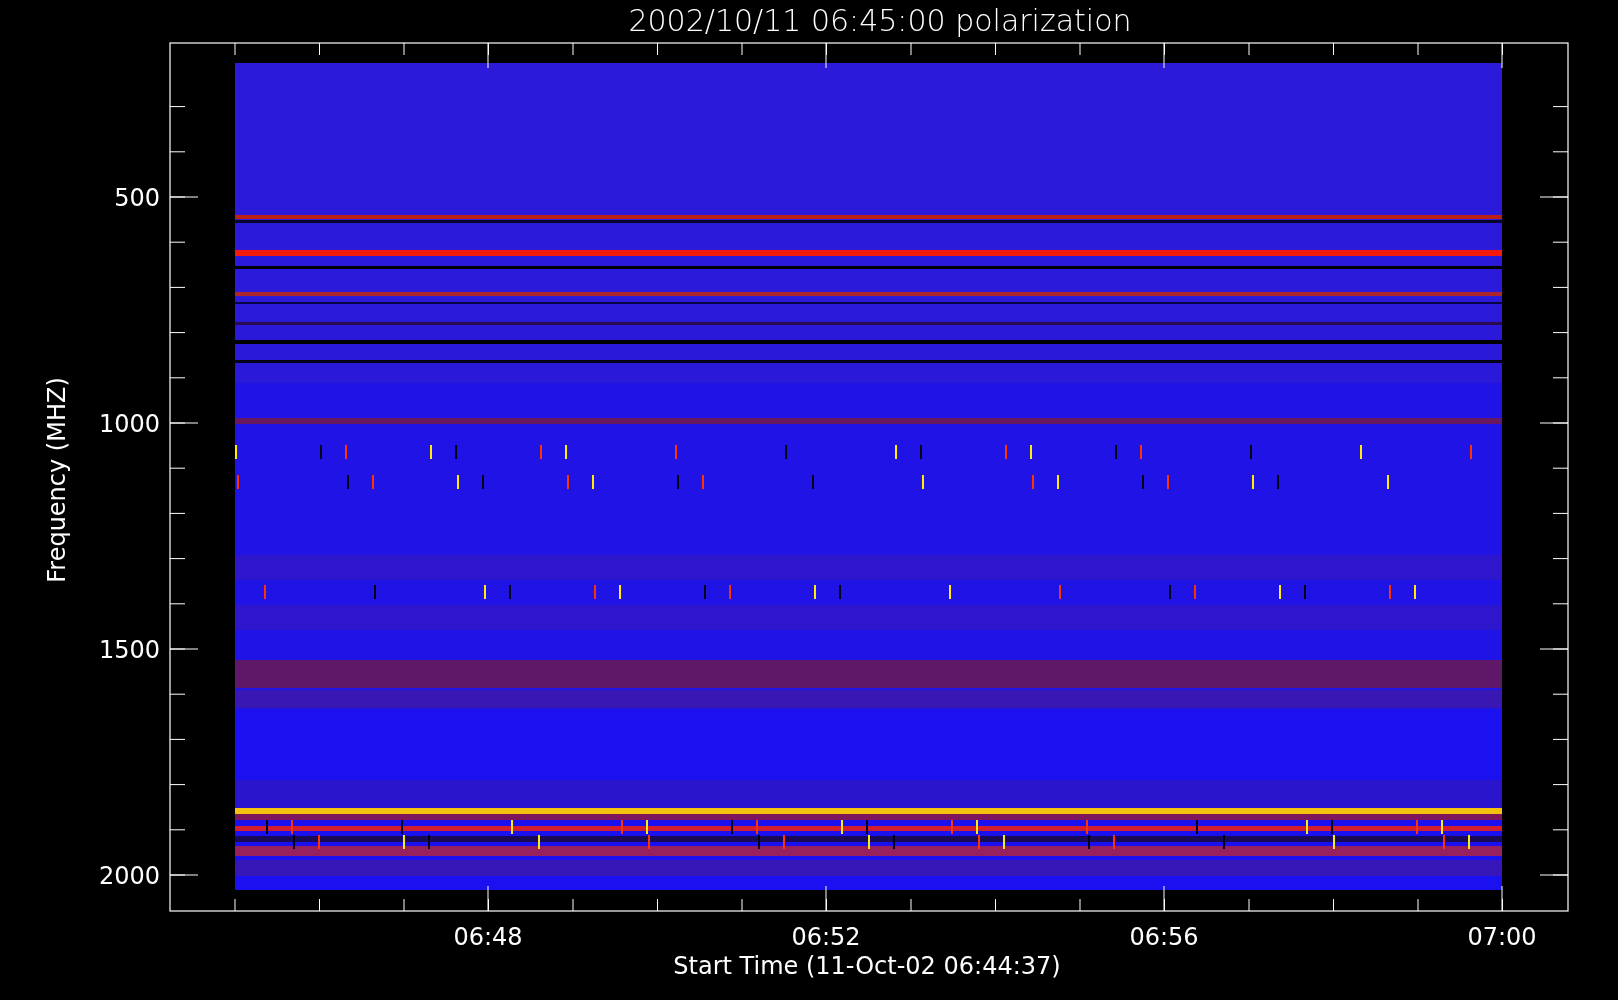 Image resolution: width=1618 pixels, height=1000 pixels. I want to click on x-tick-label: 06:56, so click(1164, 937).